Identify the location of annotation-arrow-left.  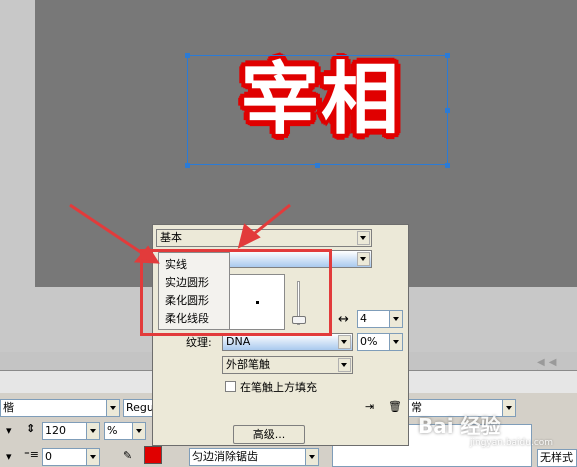
(109, 231).